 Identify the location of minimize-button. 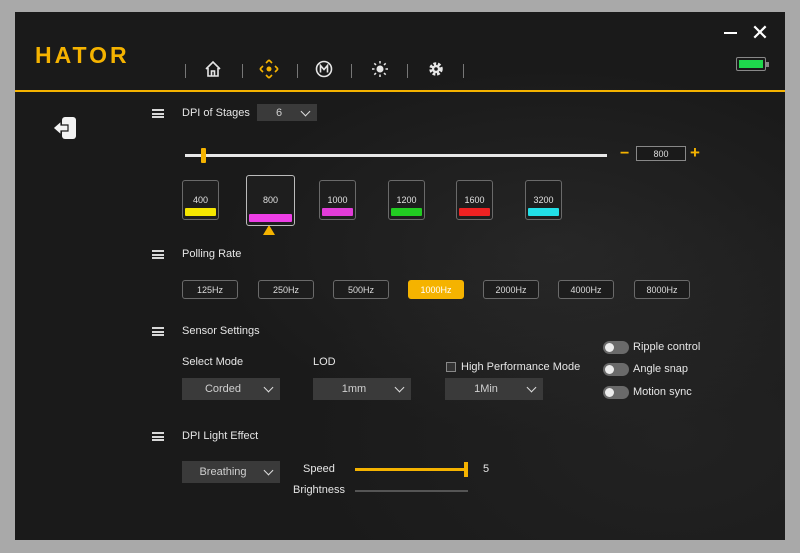
(730, 33).